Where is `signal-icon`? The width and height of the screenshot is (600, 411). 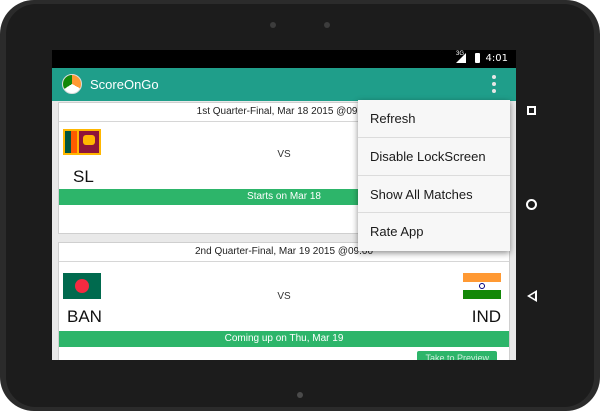
signal-icon is located at coordinates (461, 58).